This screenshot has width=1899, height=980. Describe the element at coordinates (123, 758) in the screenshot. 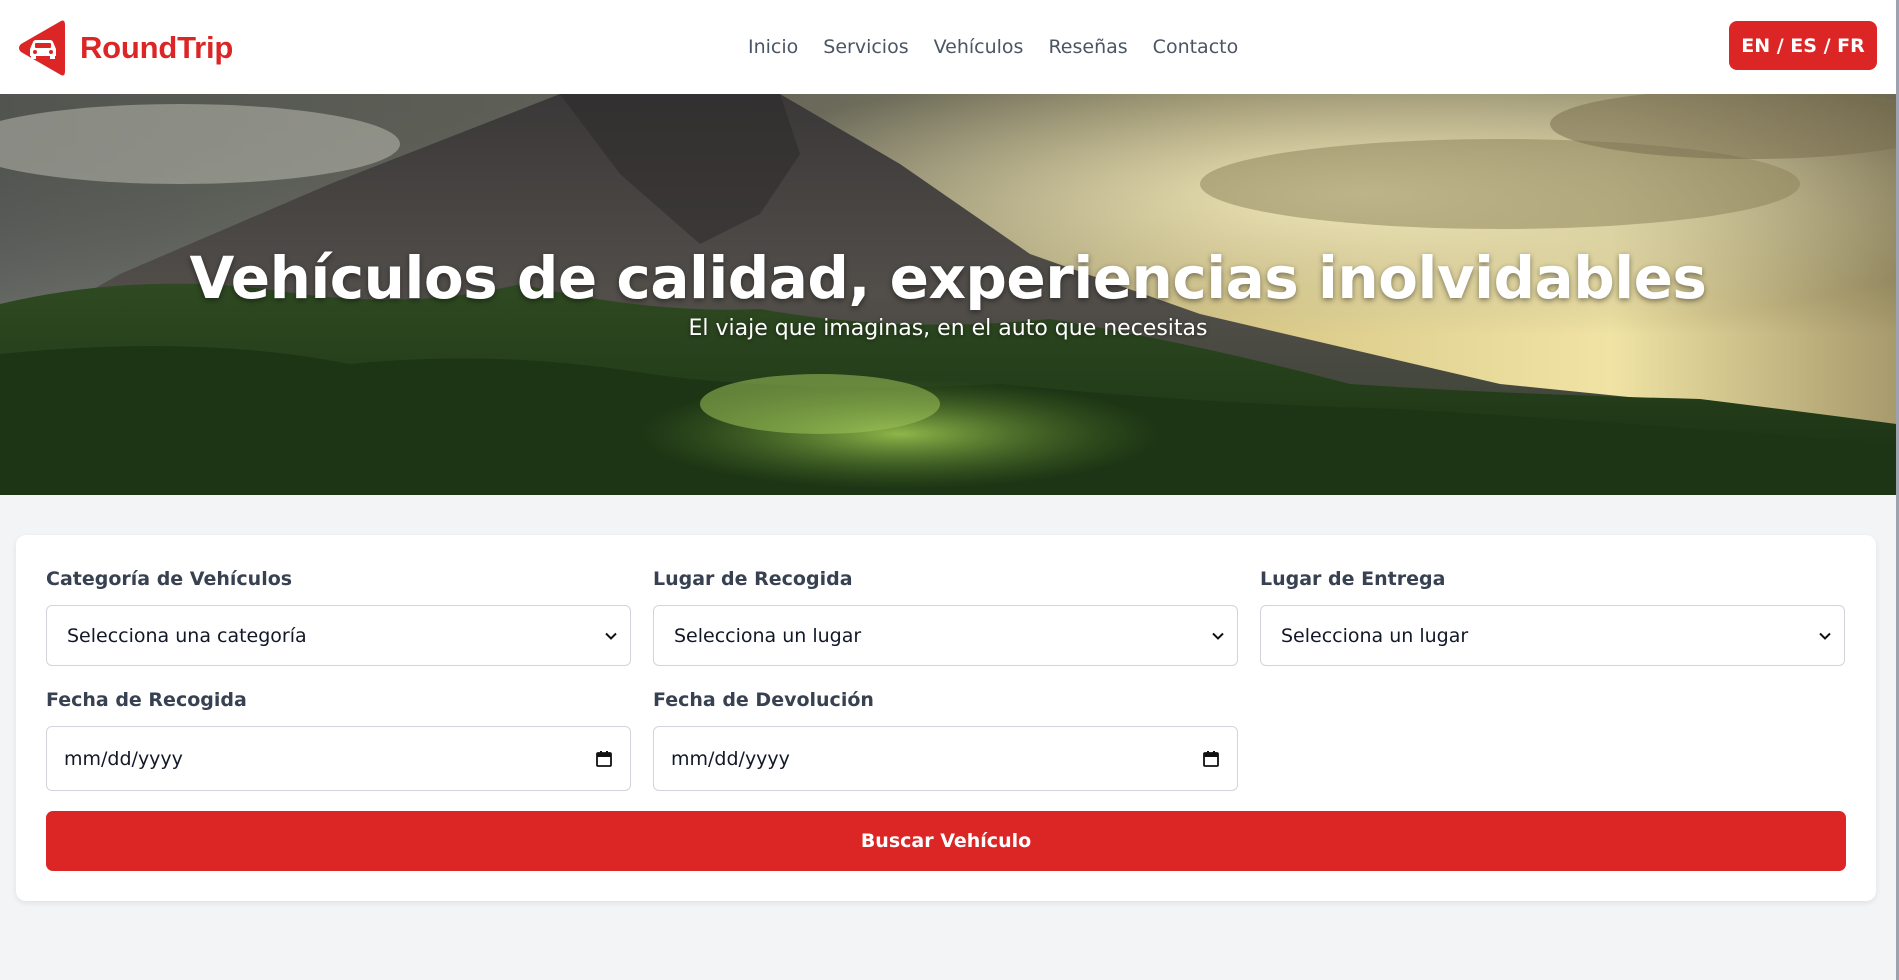

I see `pickup-date-placeholder: mm/dd/yyyy` at that location.